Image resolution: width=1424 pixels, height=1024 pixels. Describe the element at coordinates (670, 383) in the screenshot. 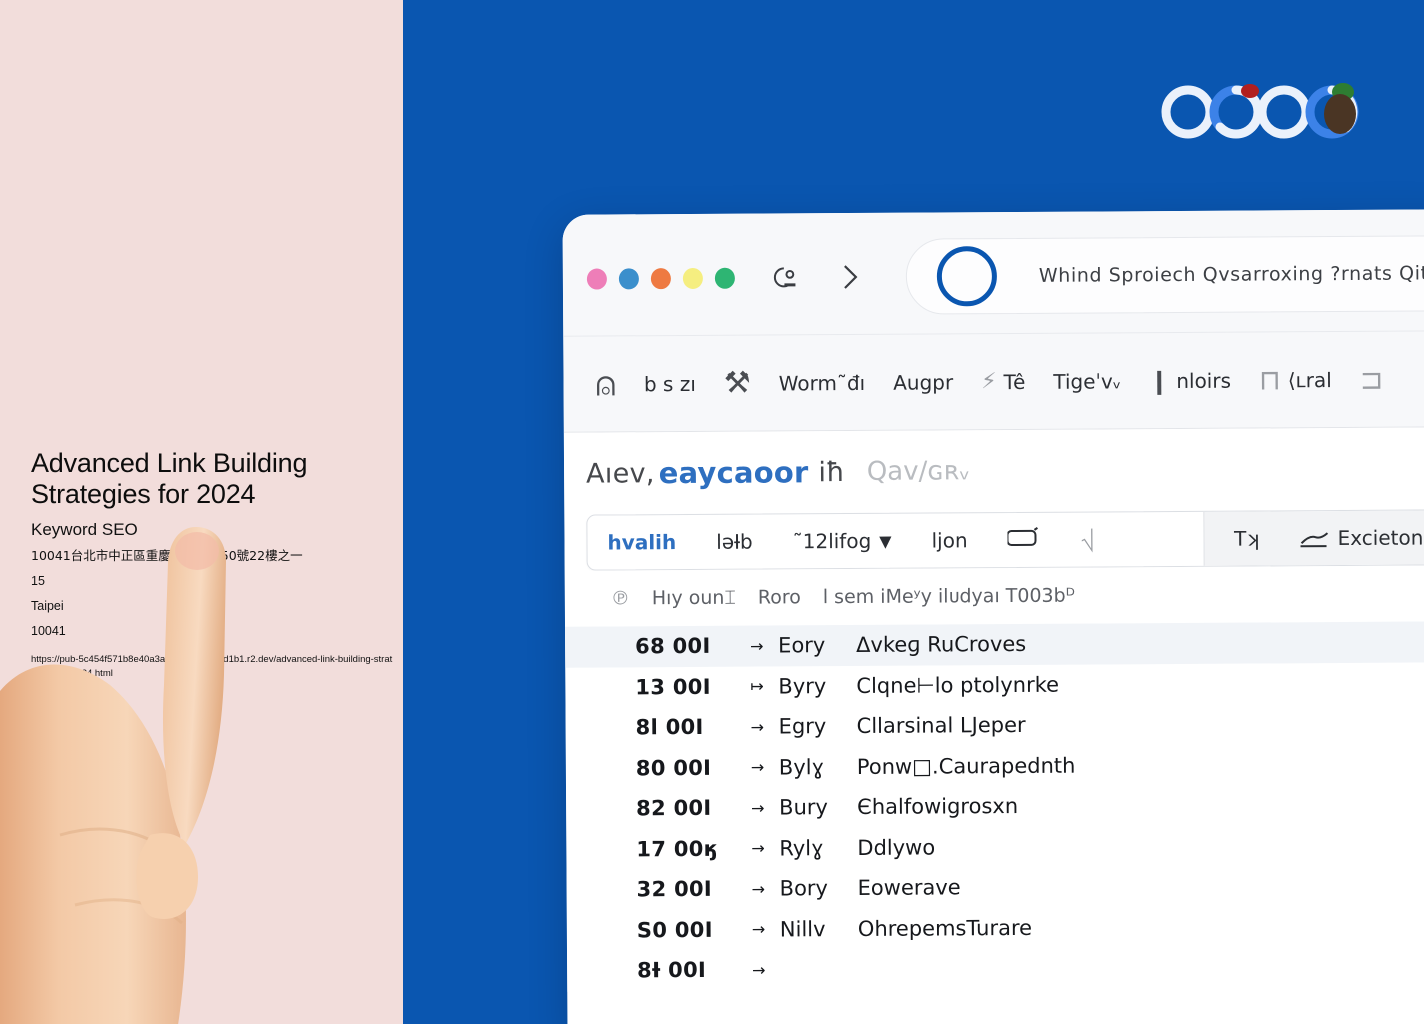

I see `toolbar-item-1: b s zı` at that location.